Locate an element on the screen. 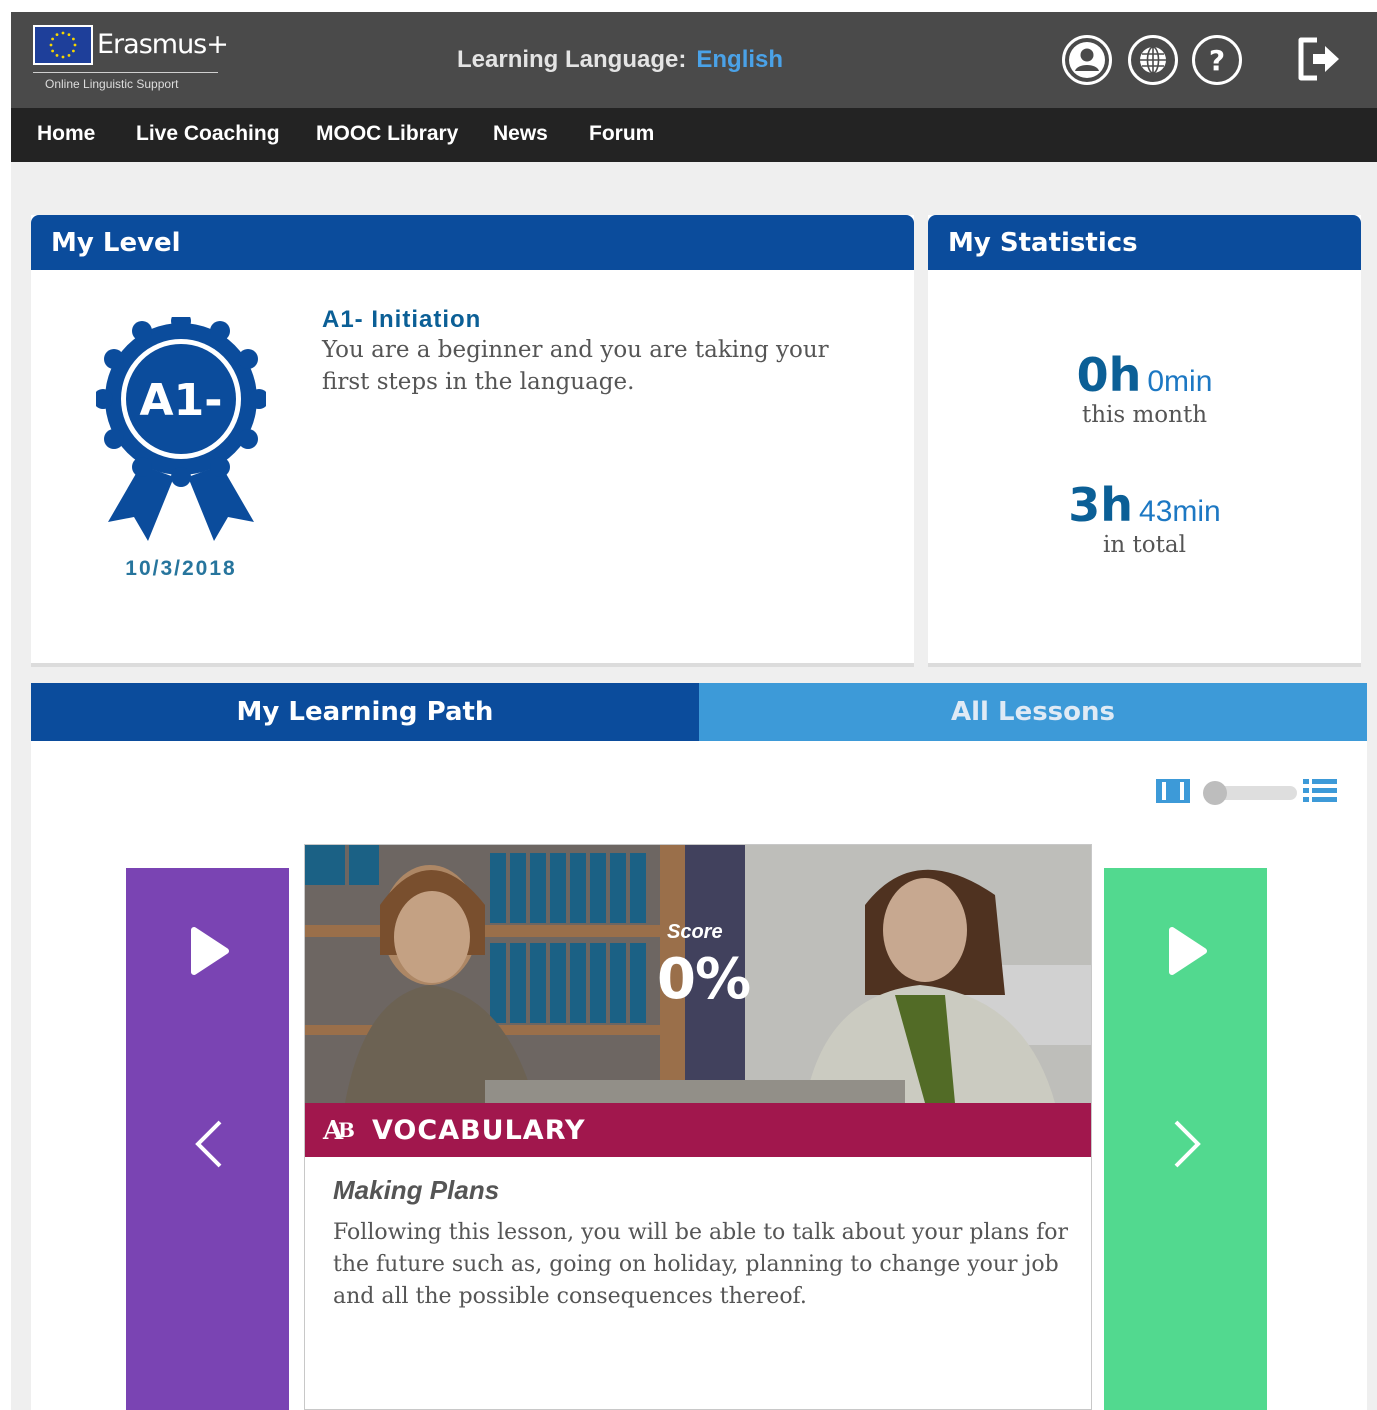  stat-month-hours: 0h is located at coordinates (1109, 375).